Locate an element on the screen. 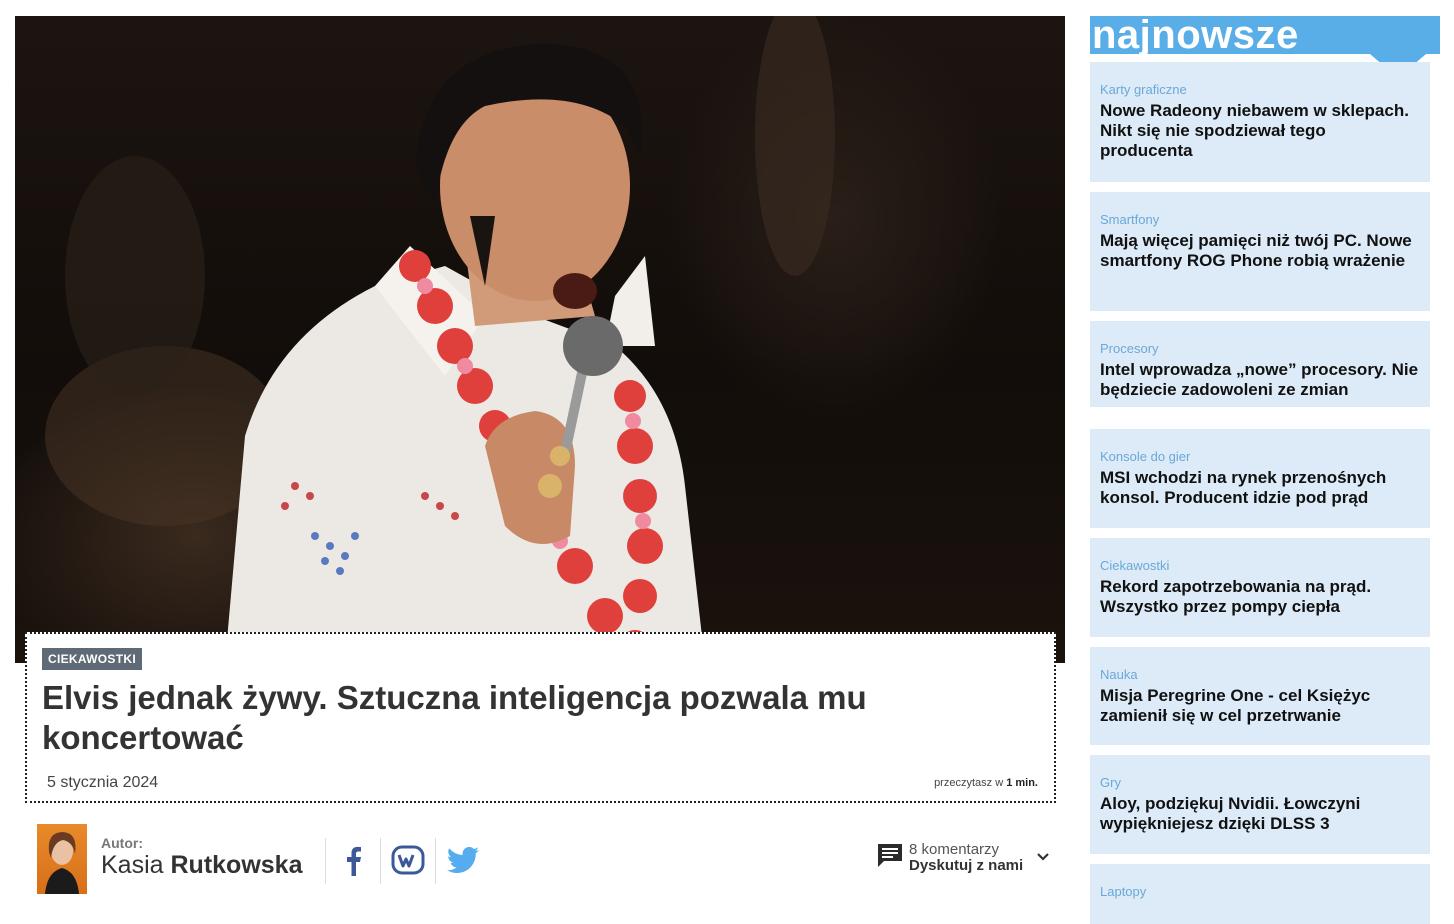 The width and height of the screenshot is (1454, 924). news-card-category: Nauka is located at coordinates (1260, 674).